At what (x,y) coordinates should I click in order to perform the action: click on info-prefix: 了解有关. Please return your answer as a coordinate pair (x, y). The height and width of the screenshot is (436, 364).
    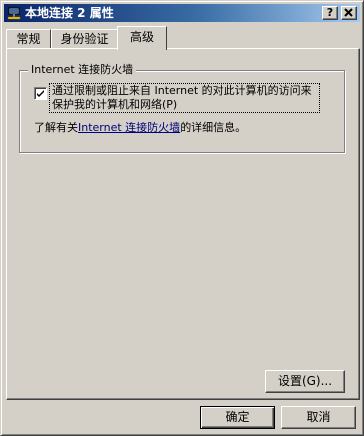
    Looking at the image, I should click on (56, 127).